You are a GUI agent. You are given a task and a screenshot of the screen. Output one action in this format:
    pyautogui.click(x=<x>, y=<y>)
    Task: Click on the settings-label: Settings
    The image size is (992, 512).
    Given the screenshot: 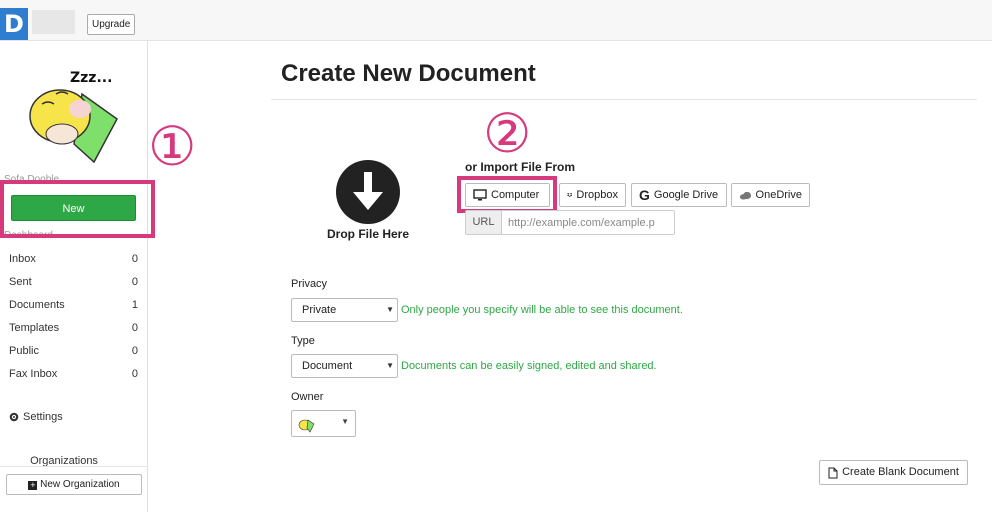 What is the action you would take?
    pyautogui.click(x=43, y=417)
    